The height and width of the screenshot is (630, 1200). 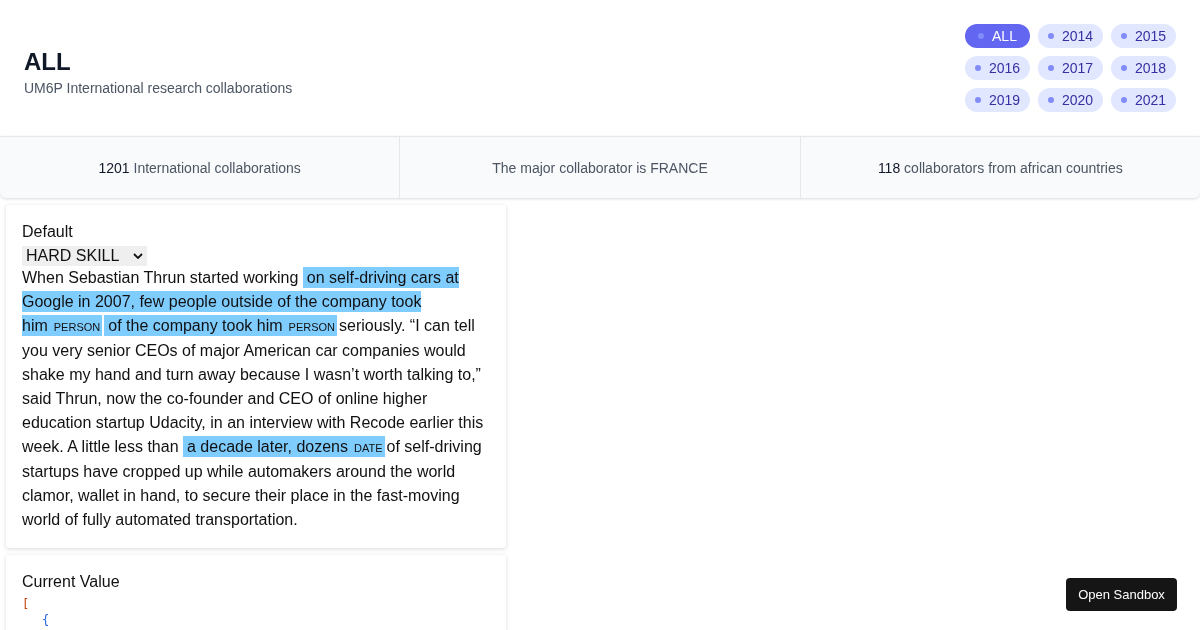 What do you see at coordinates (1000, 167) in the screenshot?
I see `stat-text: 118 collaborators from african countries` at bounding box center [1000, 167].